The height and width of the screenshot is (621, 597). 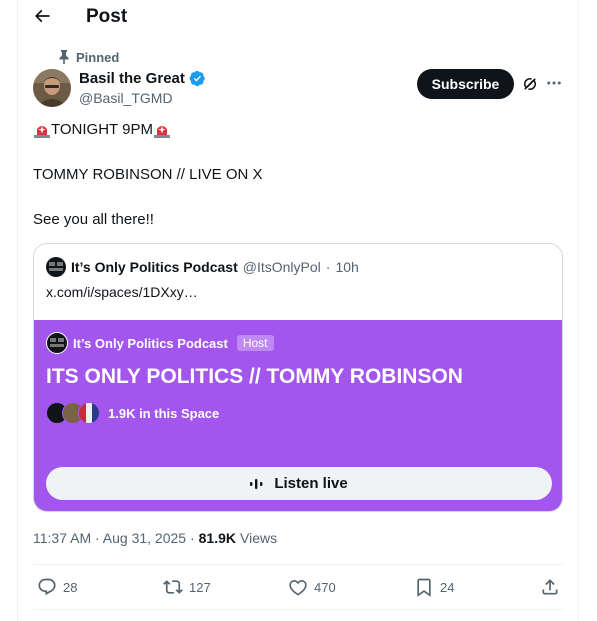 What do you see at coordinates (114, 538) in the screenshot?
I see `post-timestamp: 11:37 AM · Aug 31, 2025 ·` at bounding box center [114, 538].